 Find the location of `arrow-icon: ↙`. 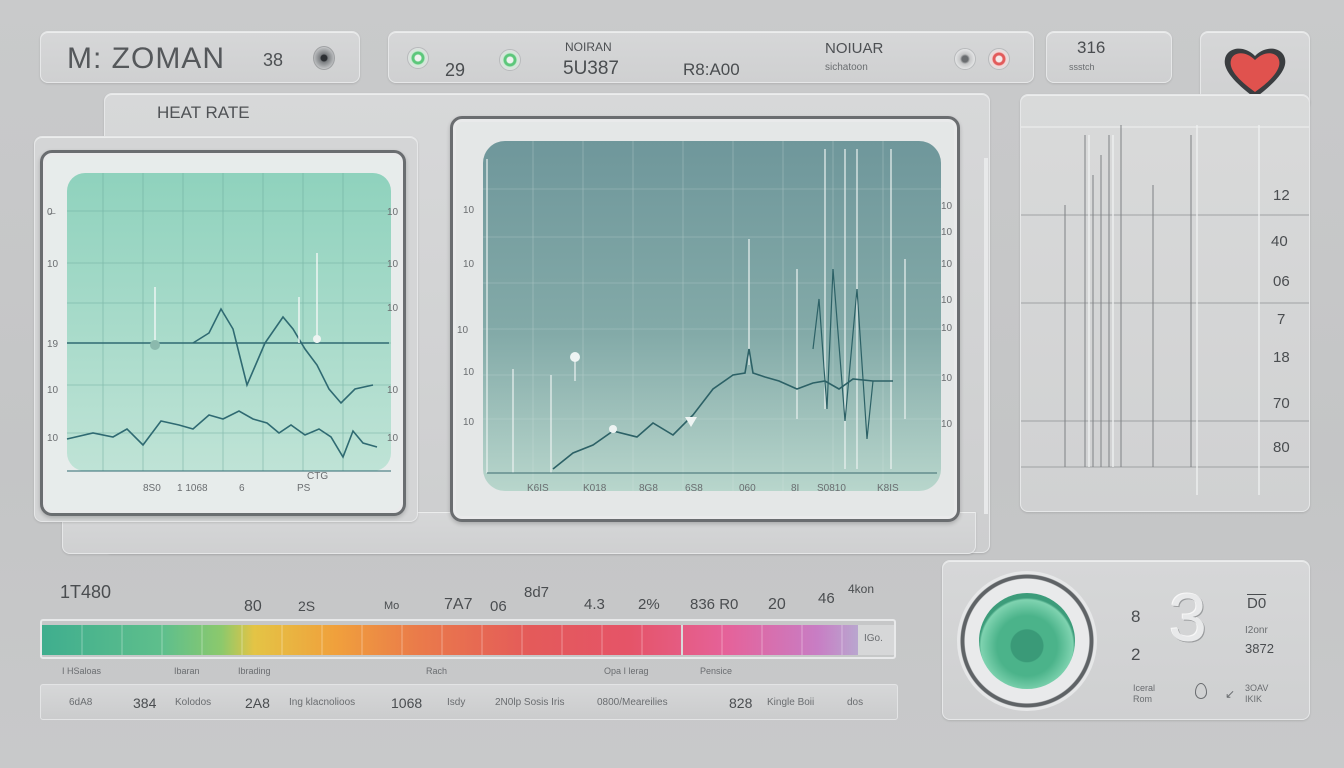

arrow-icon: ↙ is located at coordinates (1230, 694).